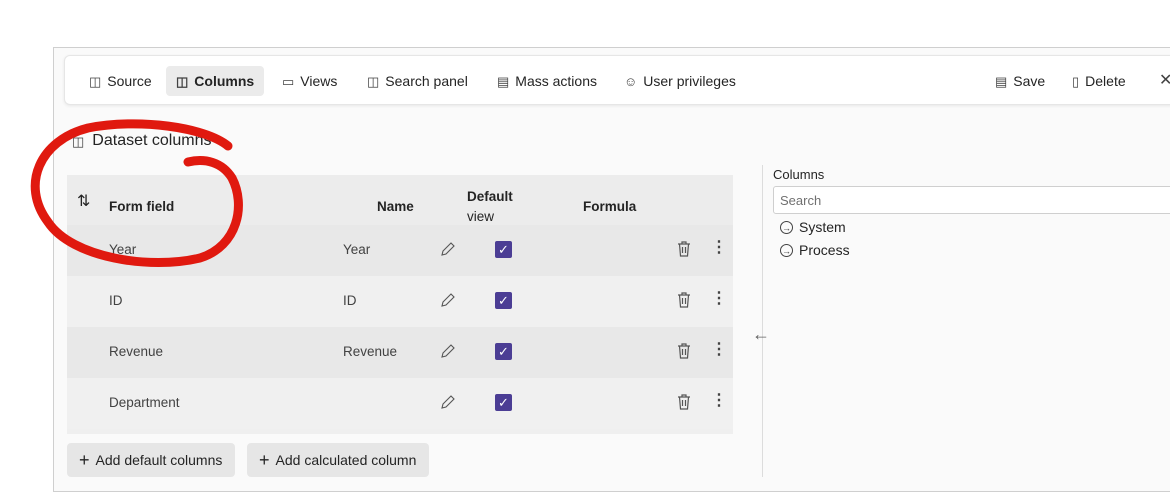  Describe the element at coordinates (116, 300) in the screenshot. I see `cell-form-field: ID` at that location.